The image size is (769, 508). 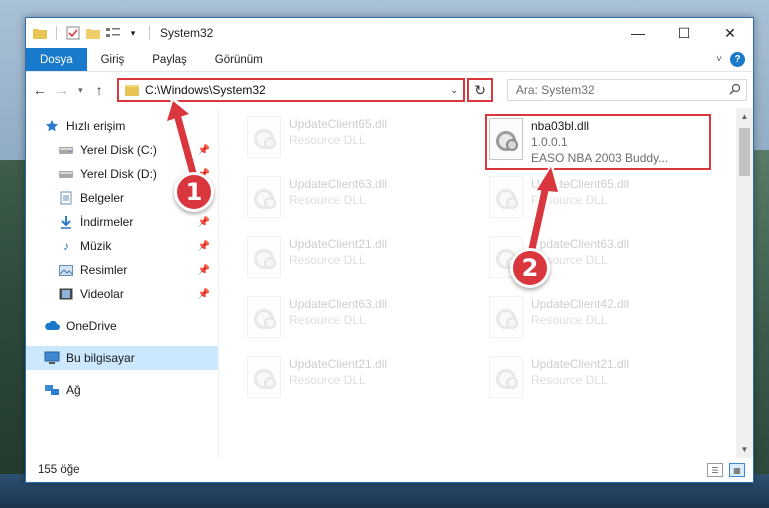 I want to click on sidebar-item-downloads: İndirmeler 📌, so click(x=122, y=222).